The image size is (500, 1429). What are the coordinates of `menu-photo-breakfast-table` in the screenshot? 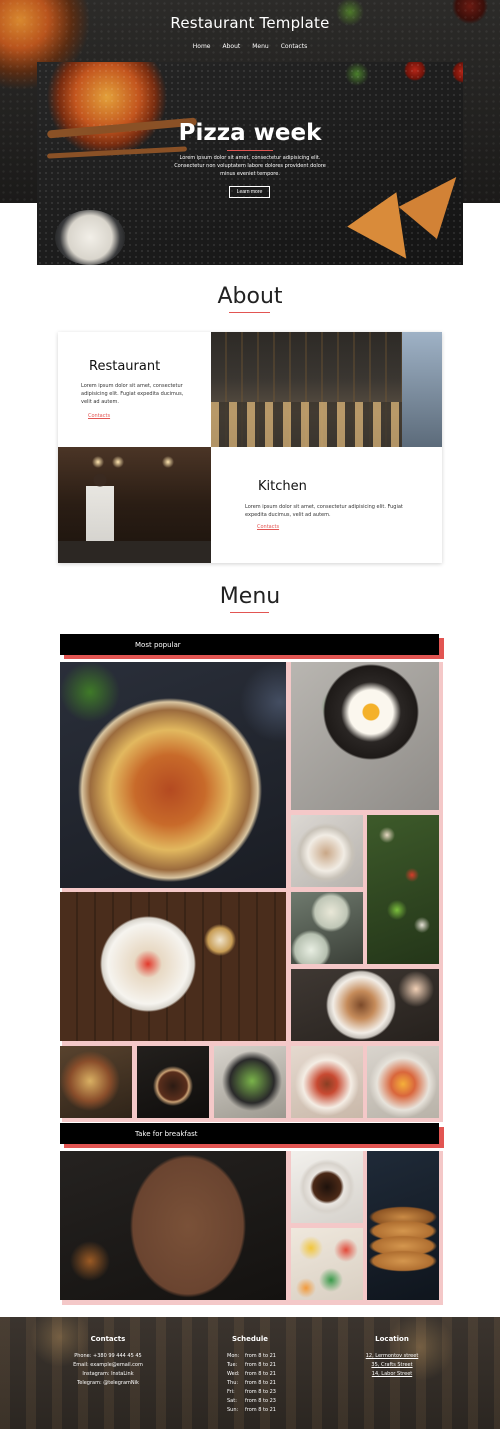 It's located at (365, 1005).